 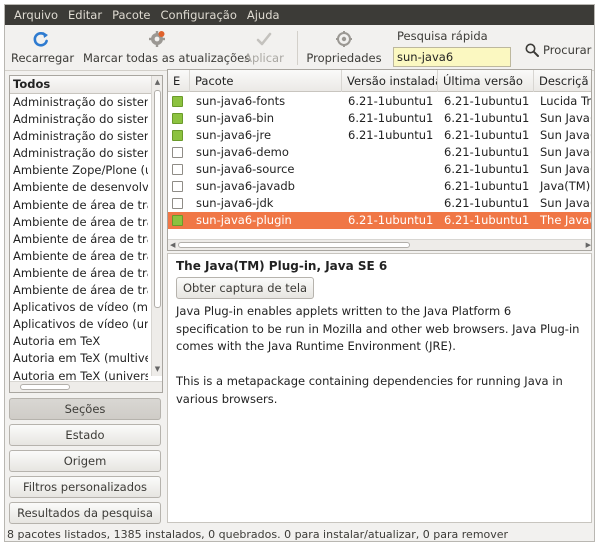 I want to click on apply-check-icon, so click(x=264, y=39).